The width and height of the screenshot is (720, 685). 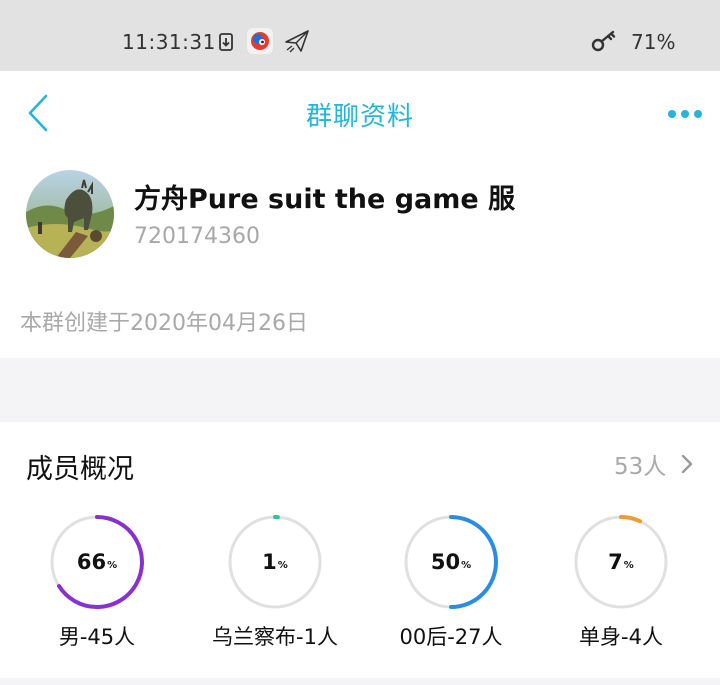 I want to click on bottom-divider, so click(x=360, y=681).